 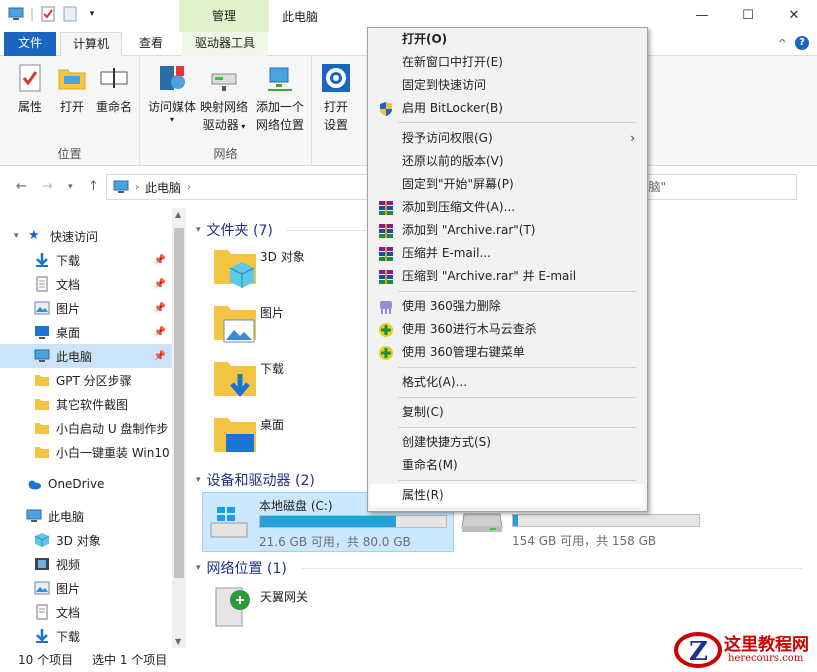 I want to click on tab-computer: 计算机, so click(x=91, y=44).